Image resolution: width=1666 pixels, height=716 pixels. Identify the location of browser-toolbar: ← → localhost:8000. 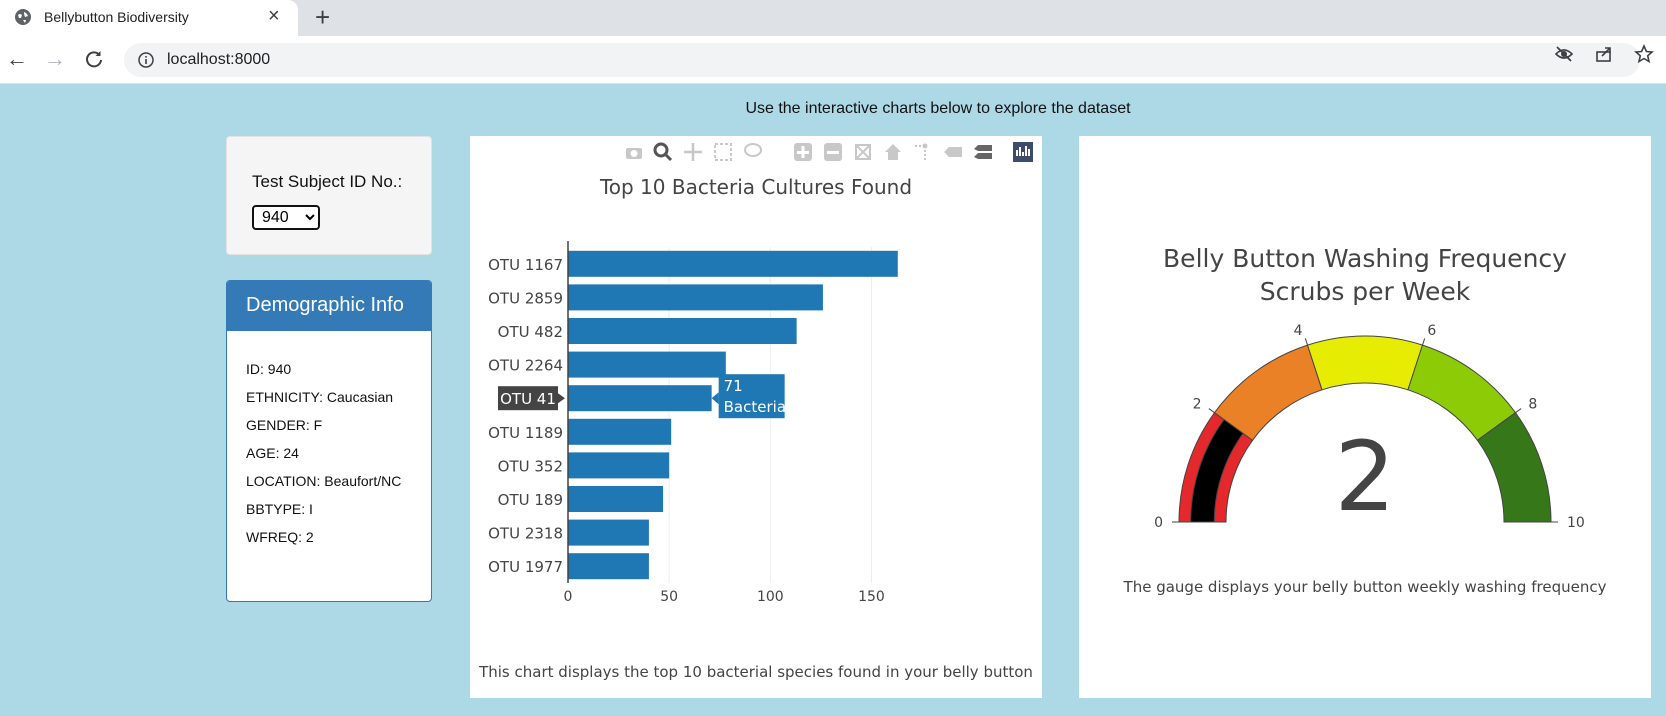
(833, 60).